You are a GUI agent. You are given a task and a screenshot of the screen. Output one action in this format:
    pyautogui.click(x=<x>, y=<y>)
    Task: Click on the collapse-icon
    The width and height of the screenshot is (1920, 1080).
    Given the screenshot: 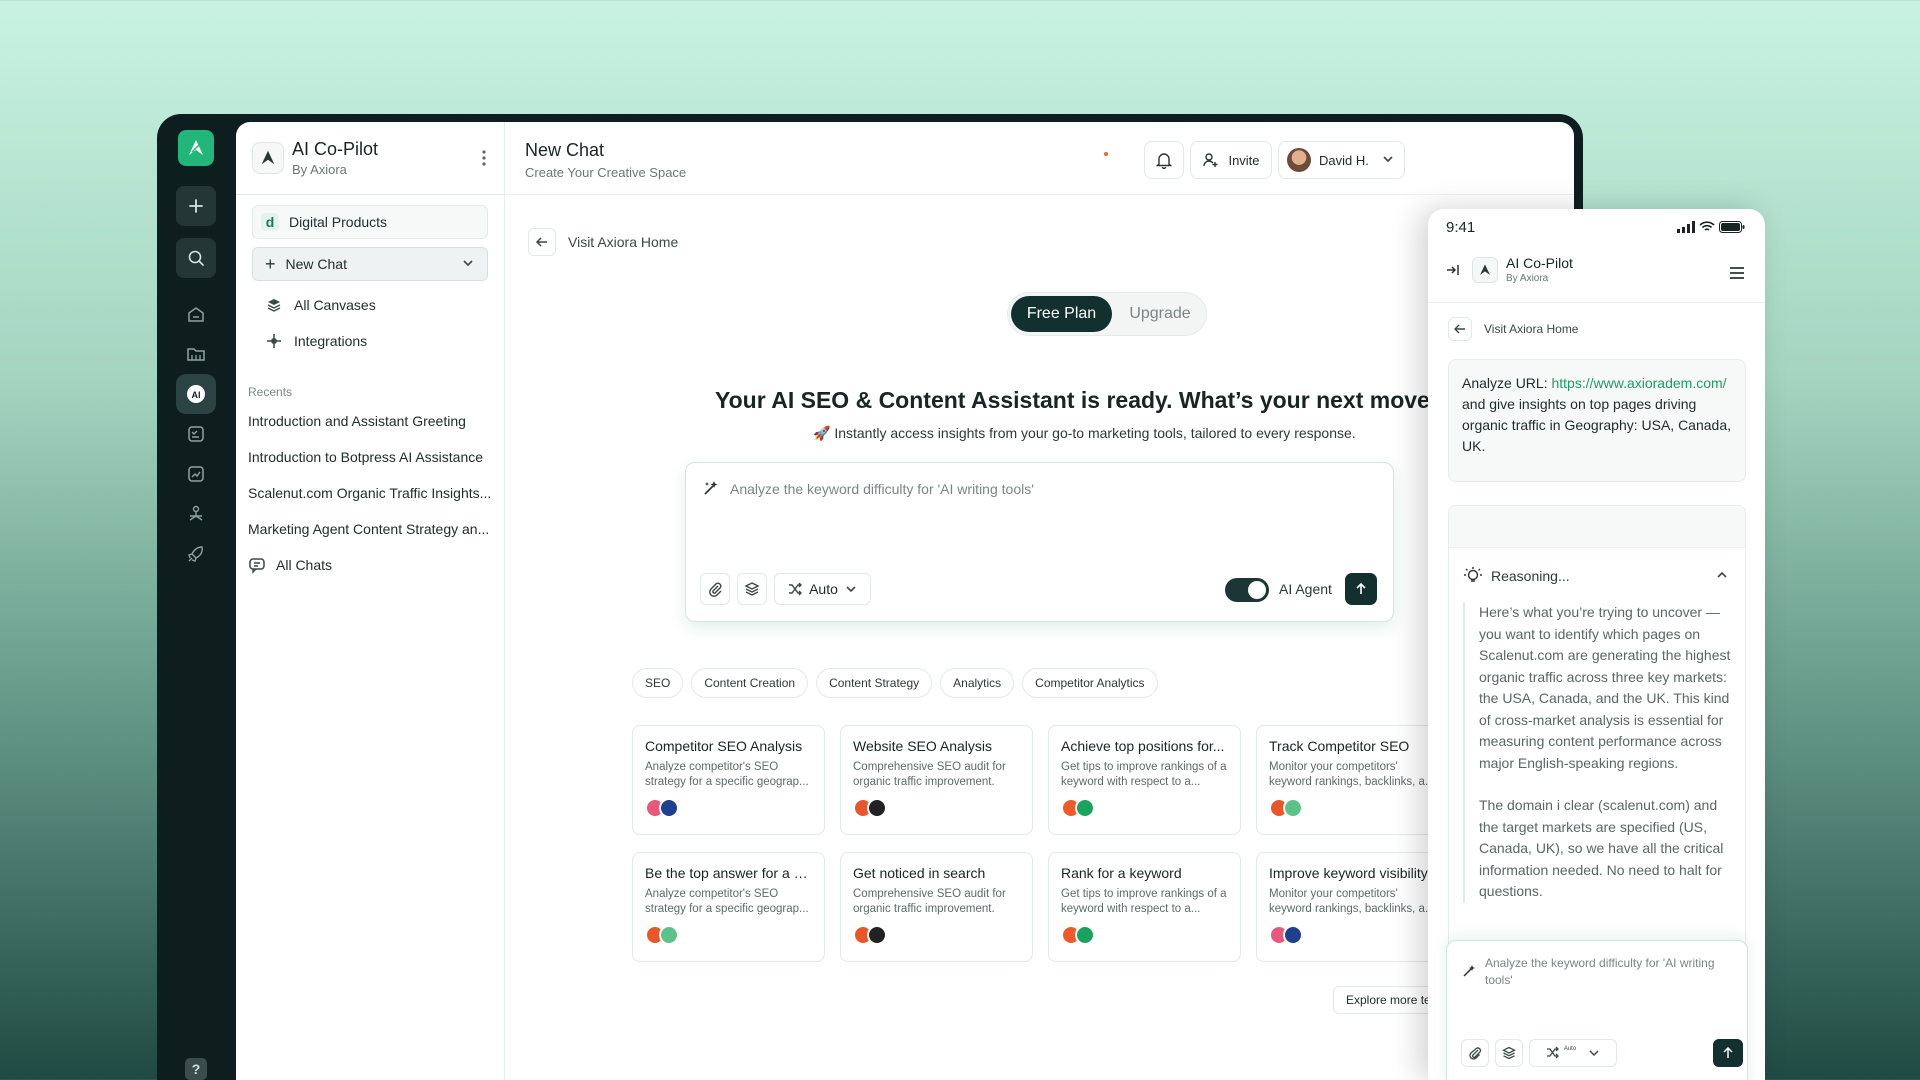 What is the action you would take?
    pyautogui.click(x=1453, y=272)
    